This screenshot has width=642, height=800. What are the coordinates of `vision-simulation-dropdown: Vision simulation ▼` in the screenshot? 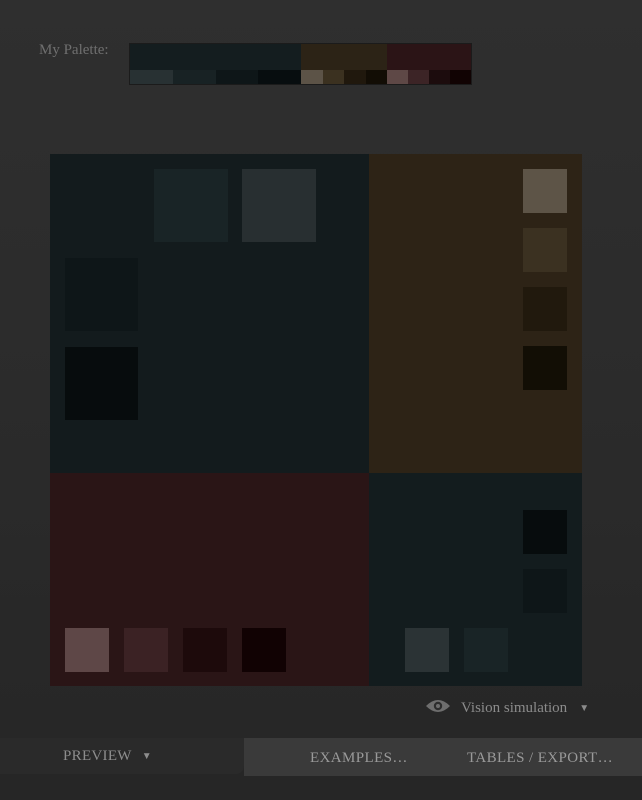 It's located at (507, 708).